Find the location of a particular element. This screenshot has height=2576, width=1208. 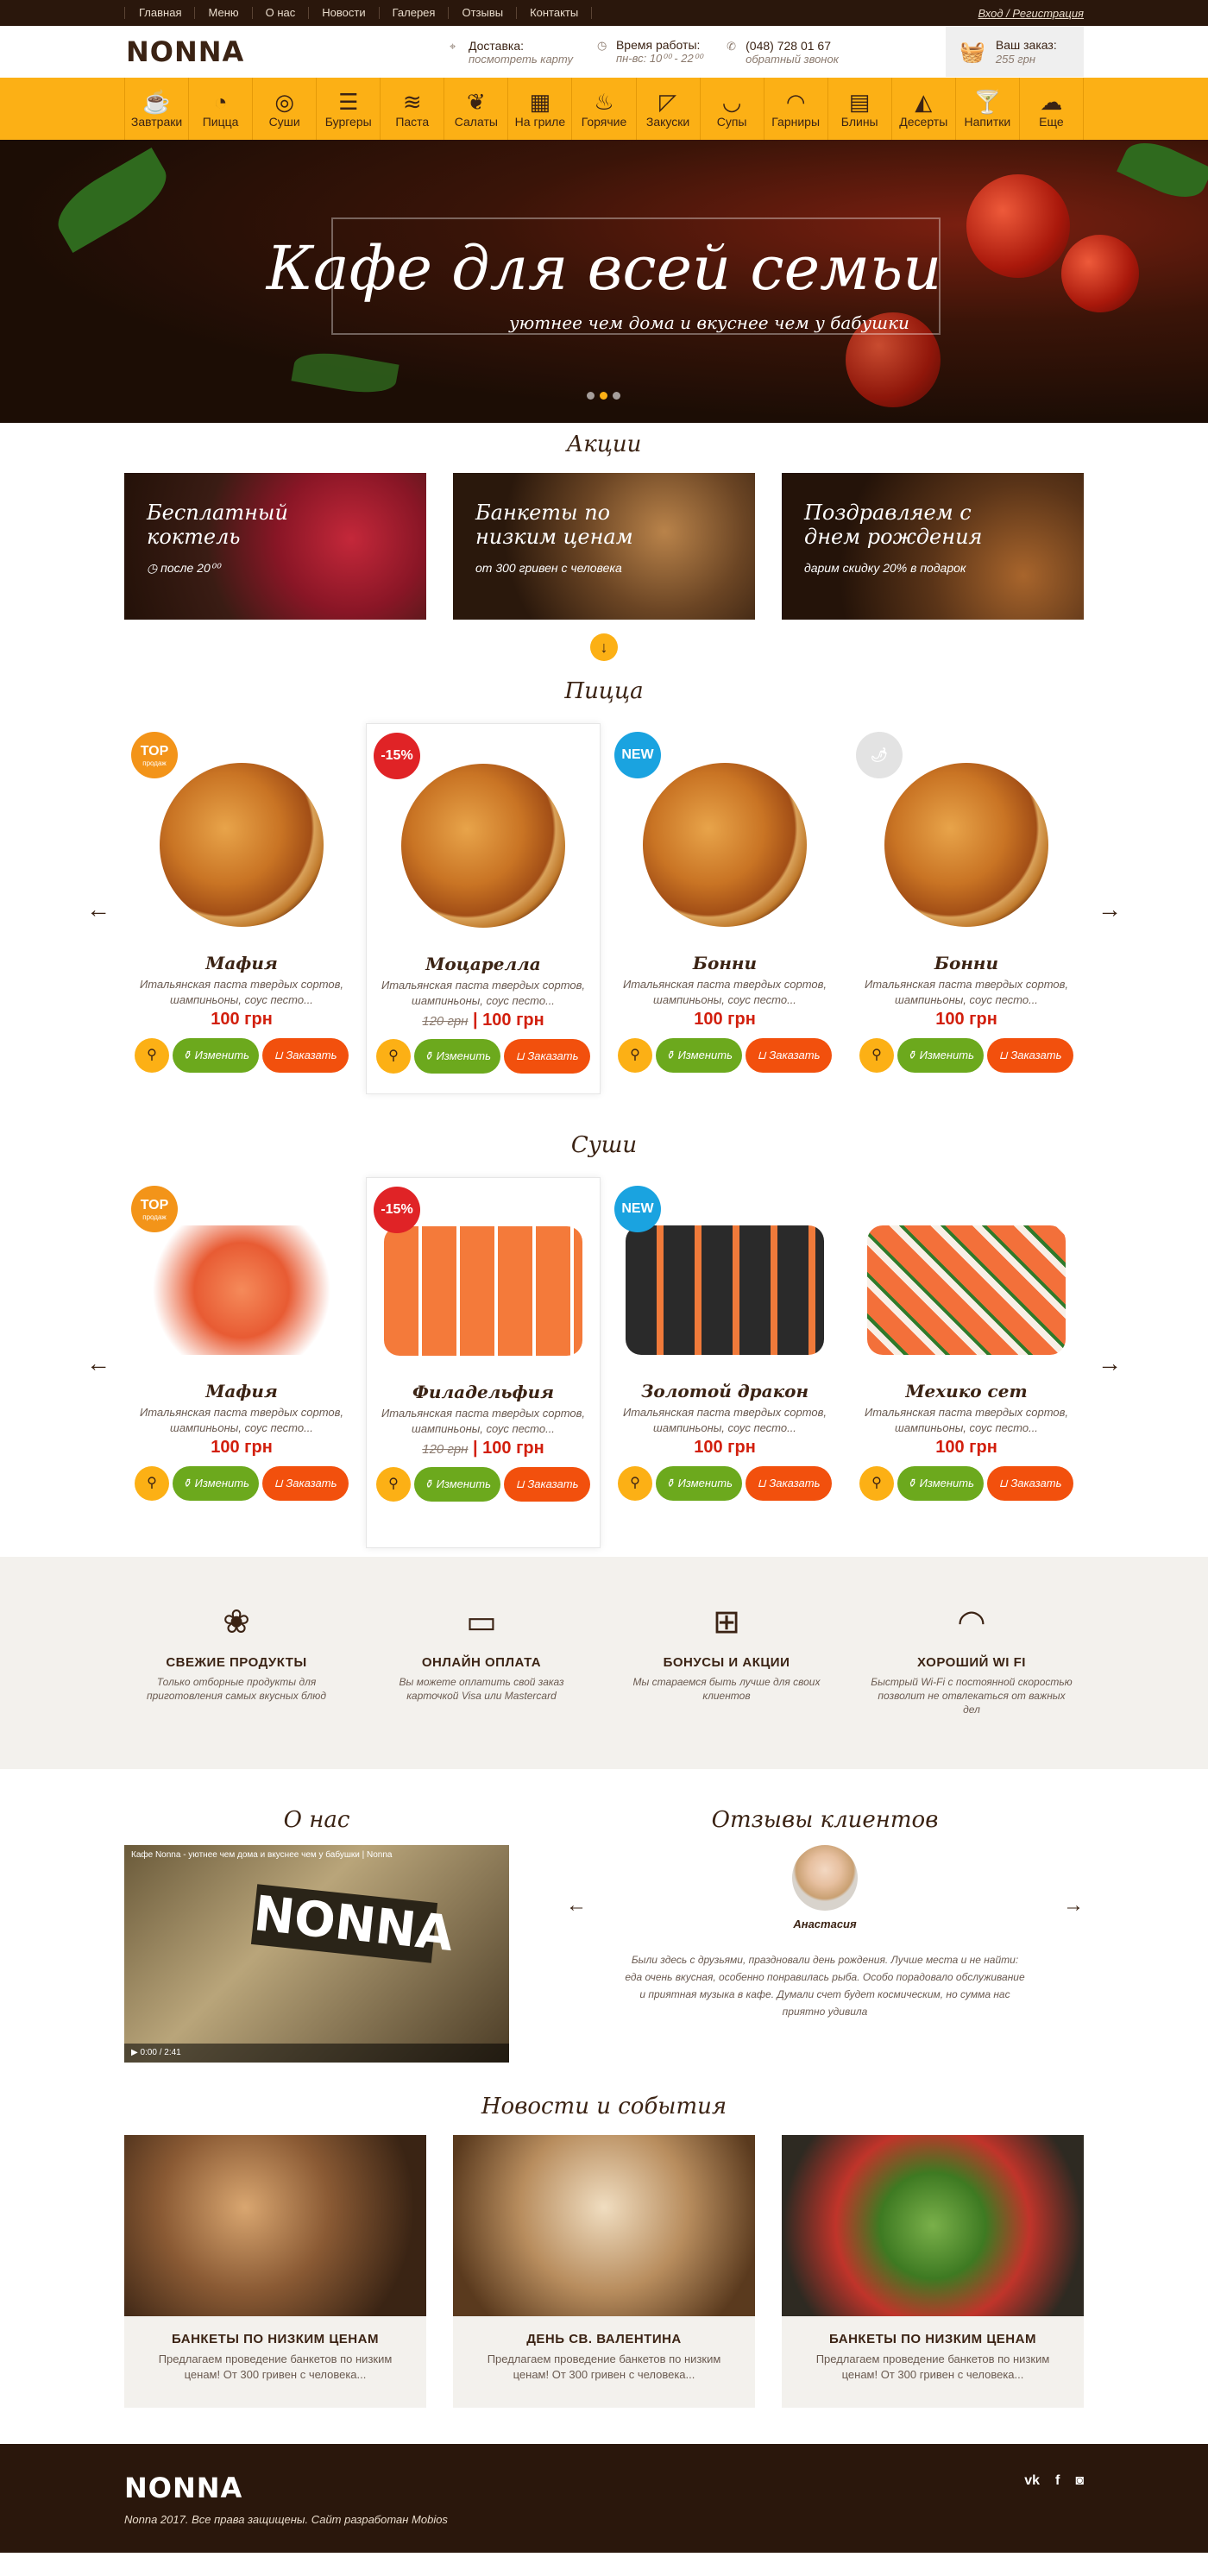

category-salad: ❦ Салаты is located at coordinates (475, 109).